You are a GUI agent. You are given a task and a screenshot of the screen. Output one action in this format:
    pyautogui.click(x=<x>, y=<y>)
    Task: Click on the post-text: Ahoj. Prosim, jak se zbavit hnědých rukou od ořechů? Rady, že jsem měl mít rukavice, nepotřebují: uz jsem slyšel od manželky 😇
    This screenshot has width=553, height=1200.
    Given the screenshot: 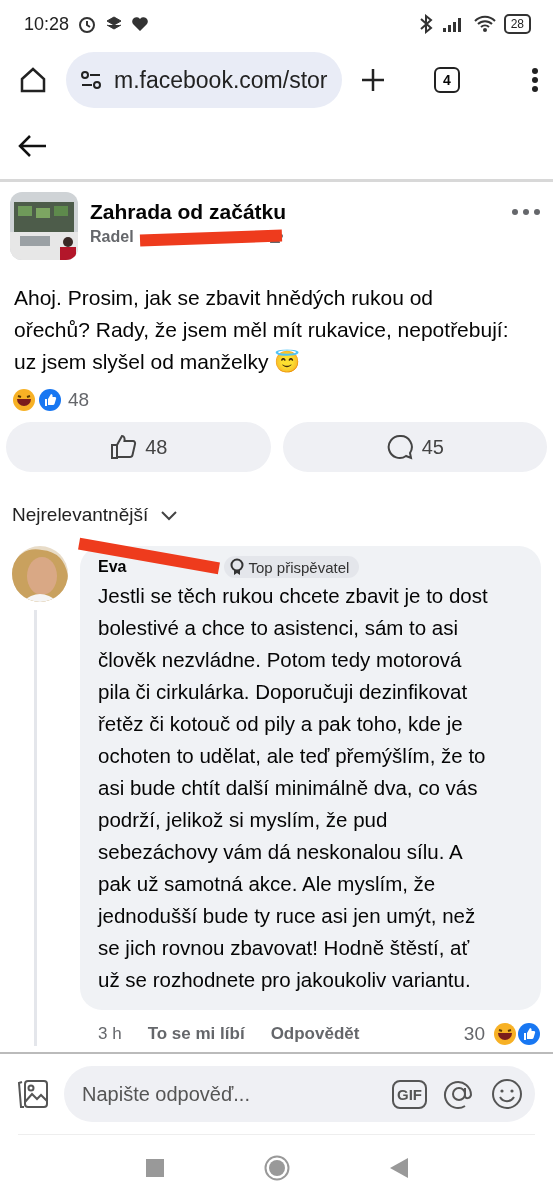 What is the action you would take?
    pyautogui.click(x=262, y=330)
    